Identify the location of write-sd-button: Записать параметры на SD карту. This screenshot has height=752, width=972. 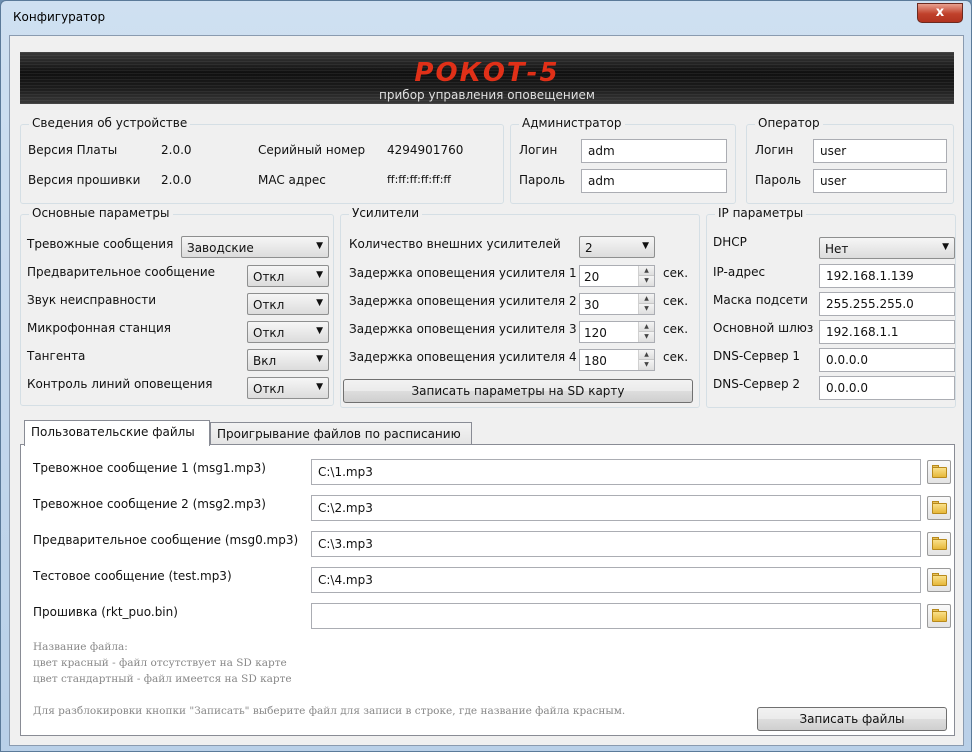
(518, 391).